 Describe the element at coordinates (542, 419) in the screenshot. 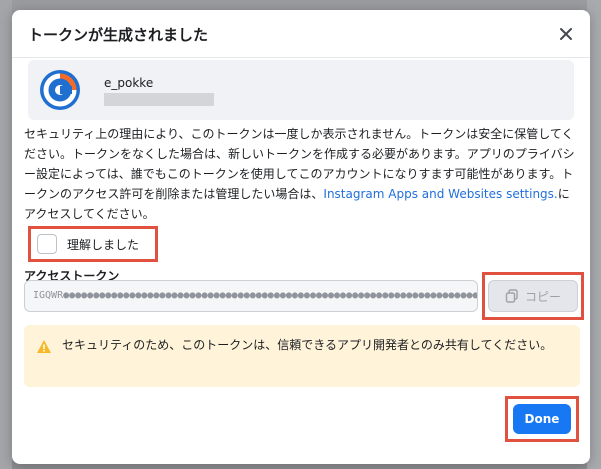

I see `done-button: Done` at that location.